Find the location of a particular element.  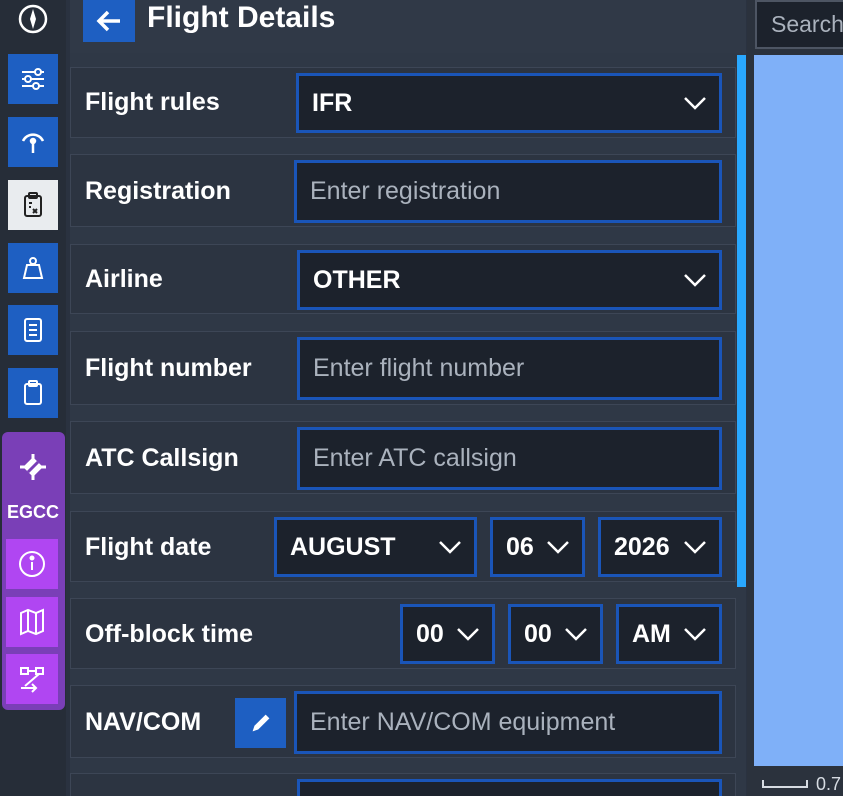

search-input: Search is located at coordinates (799, 24).